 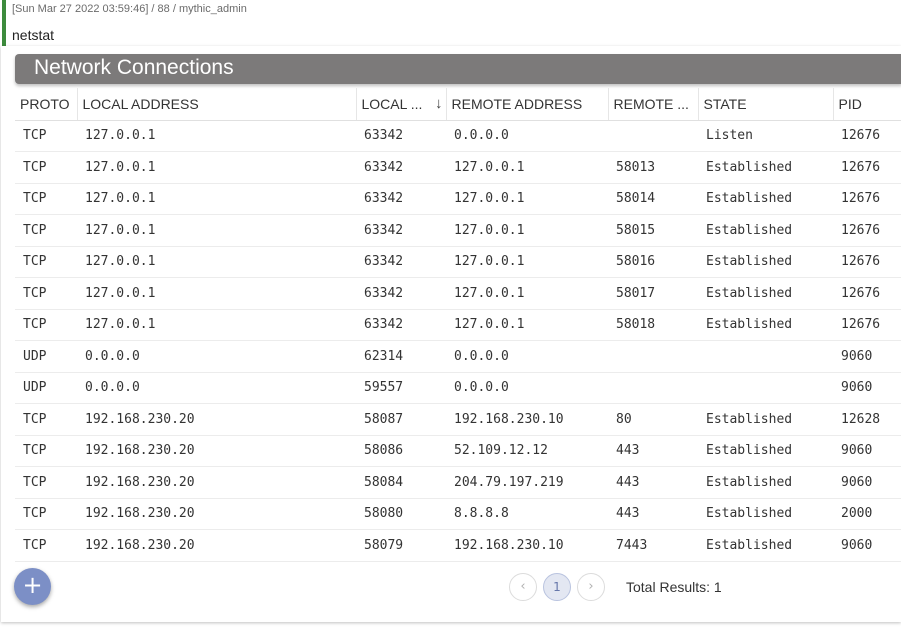 What do you see at coordinates (766, 104) in the screenshot?
I see `column-header-state: STATE` at bounding box center [766, 104].